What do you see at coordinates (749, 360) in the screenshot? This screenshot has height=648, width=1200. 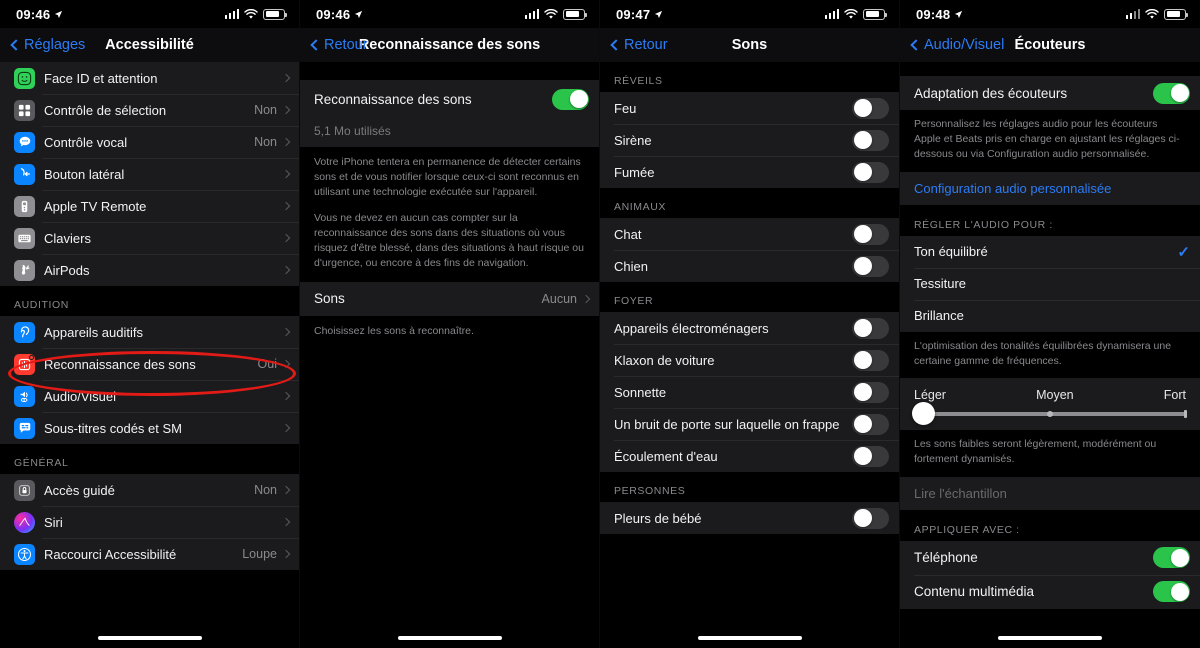 I see `sound-toggle-row: Klaxon de voiture` at bounding box center [749, 360].